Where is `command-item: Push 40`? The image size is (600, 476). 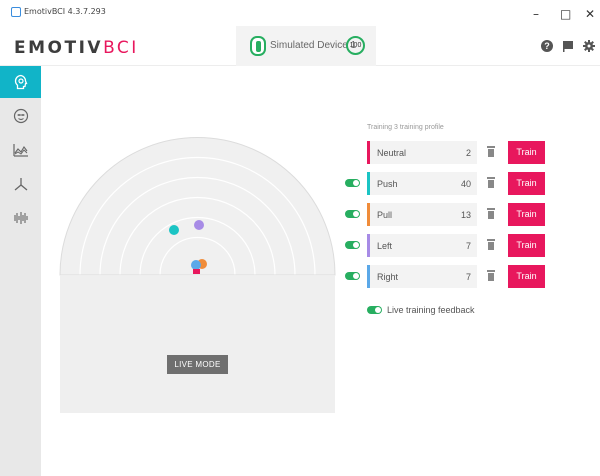 command-item: Push 40 is located at coordinates (422, 183).